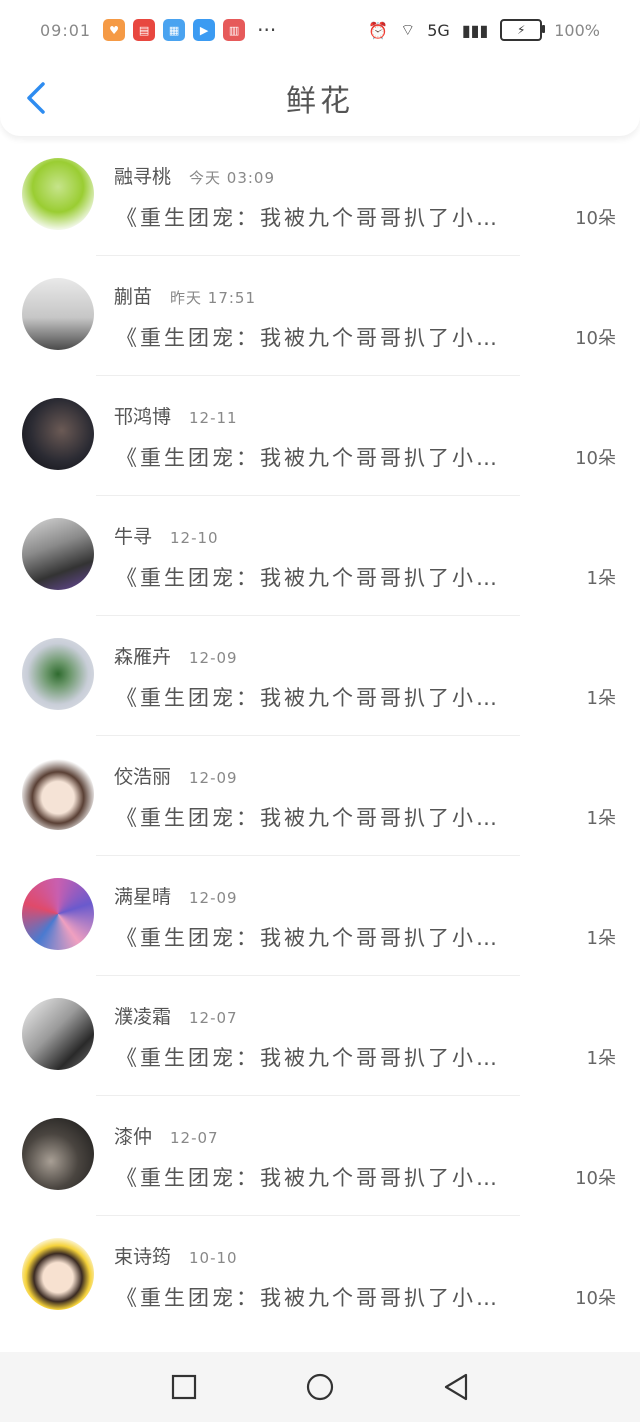 The height and width of the screenshot is (1422, 640). Describe the element at coordinates (143, 777) in the screenshot. I see `sender-name: 佼浩丽` at that location.